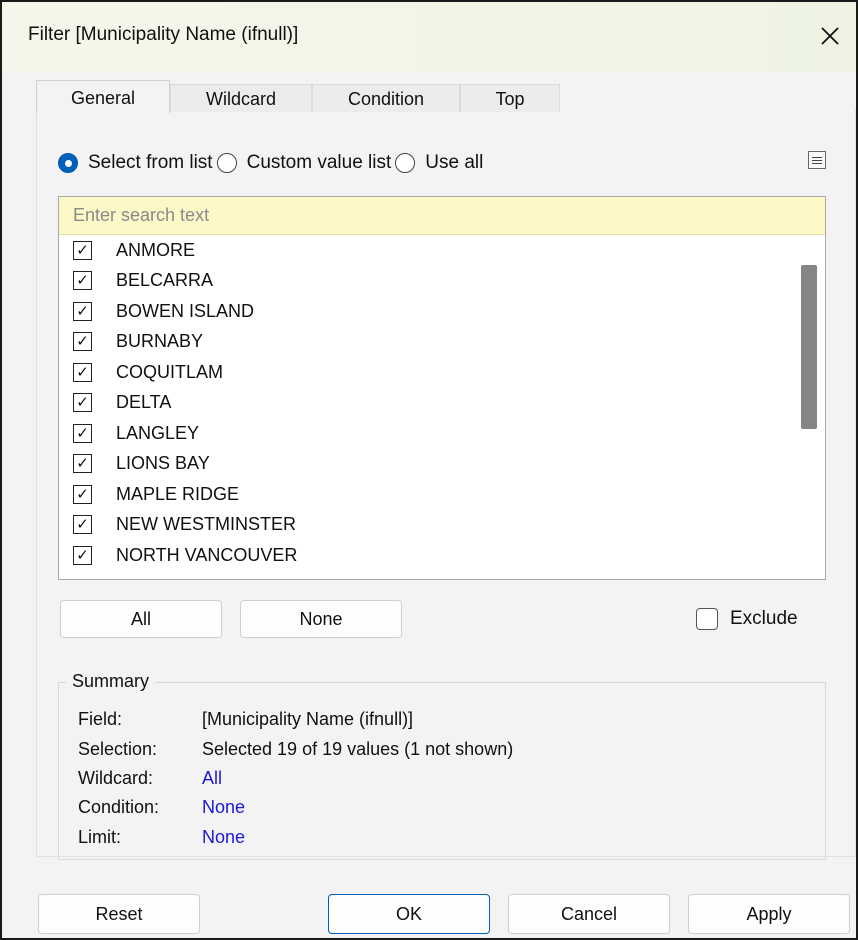 This screenshot has height=940, width=858. Describe the element at coordinates (424, 525) in the screenshot. I see `list-item: ✓ NEW WESTMINSTER` at that location.